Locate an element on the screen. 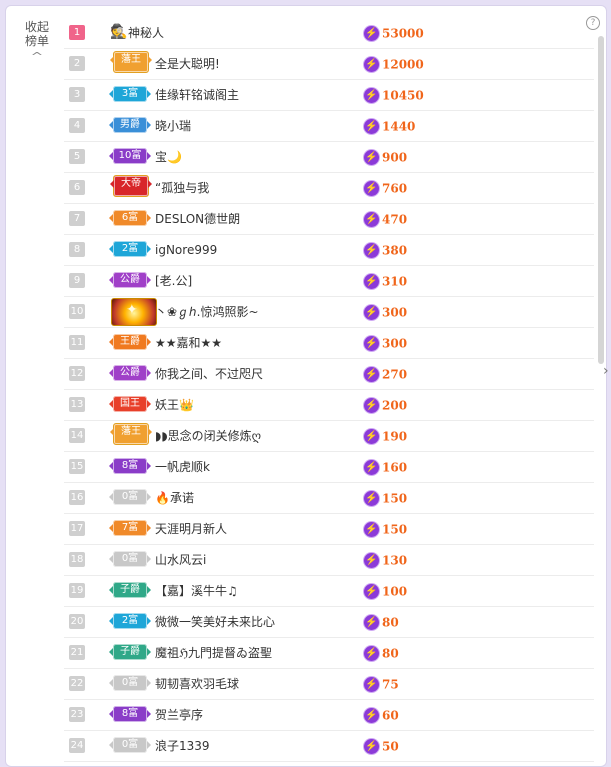 The width and height of the screenshot is (611, 767). amount-value: 900 is located at coordinates (395, 157).